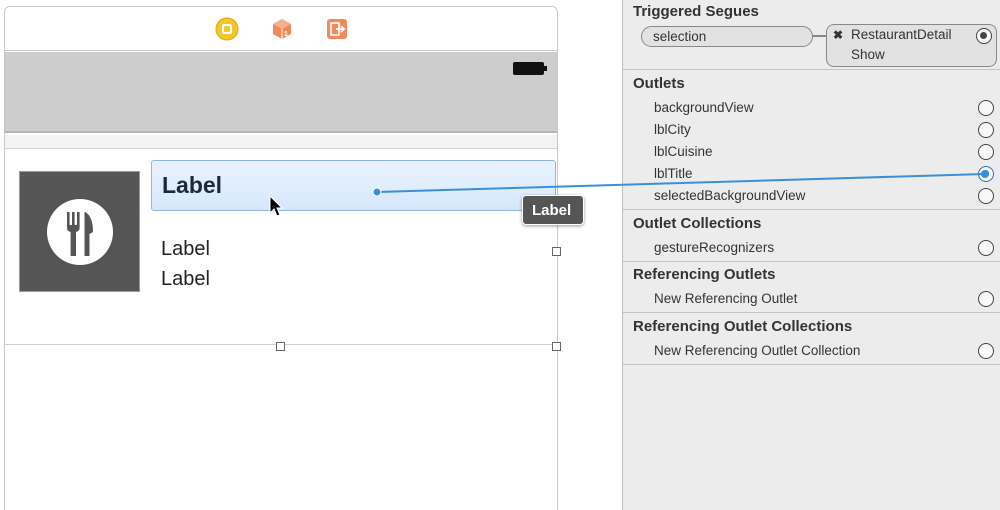  I want to click on first-responder-icon: 1, so click(282, 29).